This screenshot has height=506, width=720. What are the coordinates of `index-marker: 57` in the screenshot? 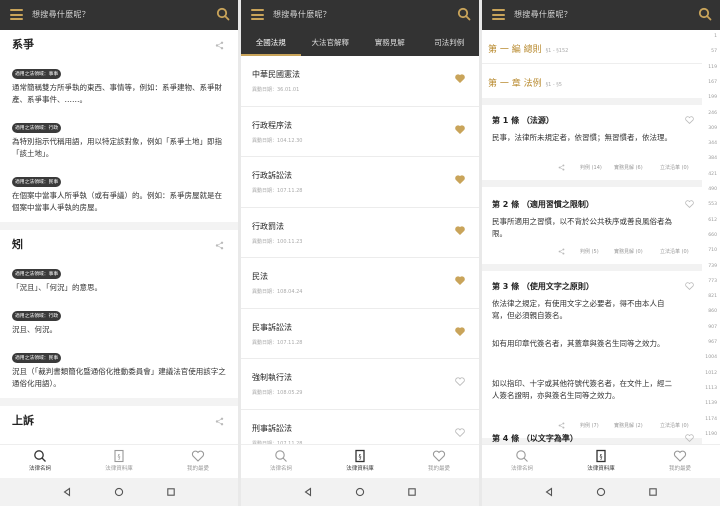 It's located at (714, 51).